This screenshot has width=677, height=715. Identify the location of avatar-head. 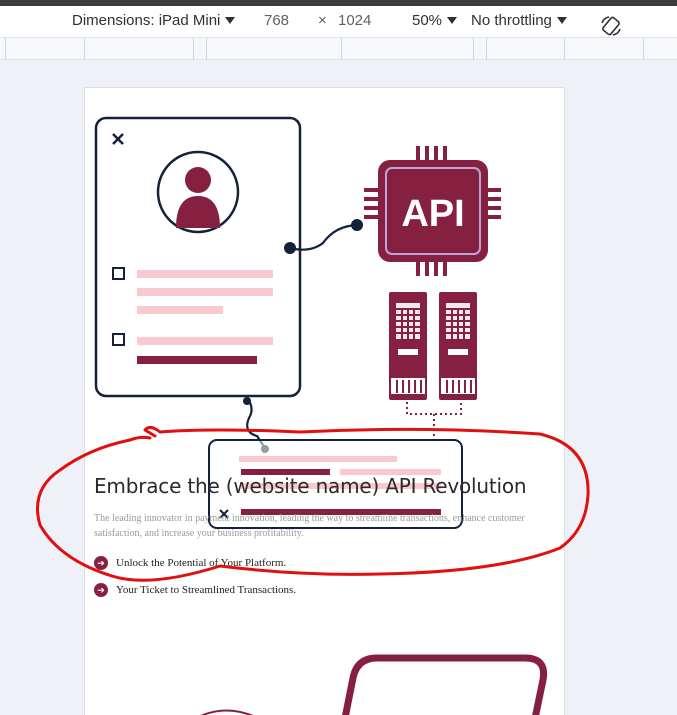
(198, 180).